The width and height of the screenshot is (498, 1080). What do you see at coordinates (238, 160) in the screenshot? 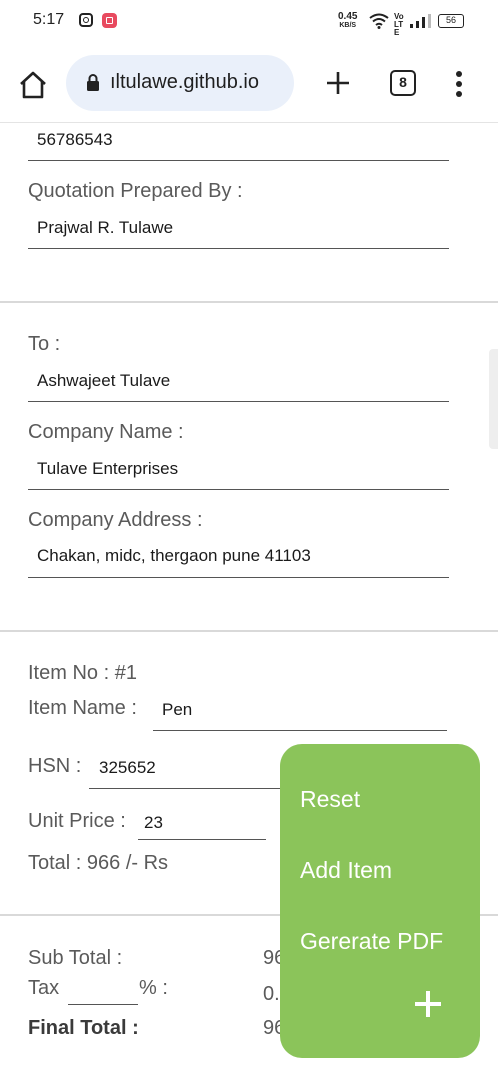
I see `phone-underline` at bounding box center [238, 160].